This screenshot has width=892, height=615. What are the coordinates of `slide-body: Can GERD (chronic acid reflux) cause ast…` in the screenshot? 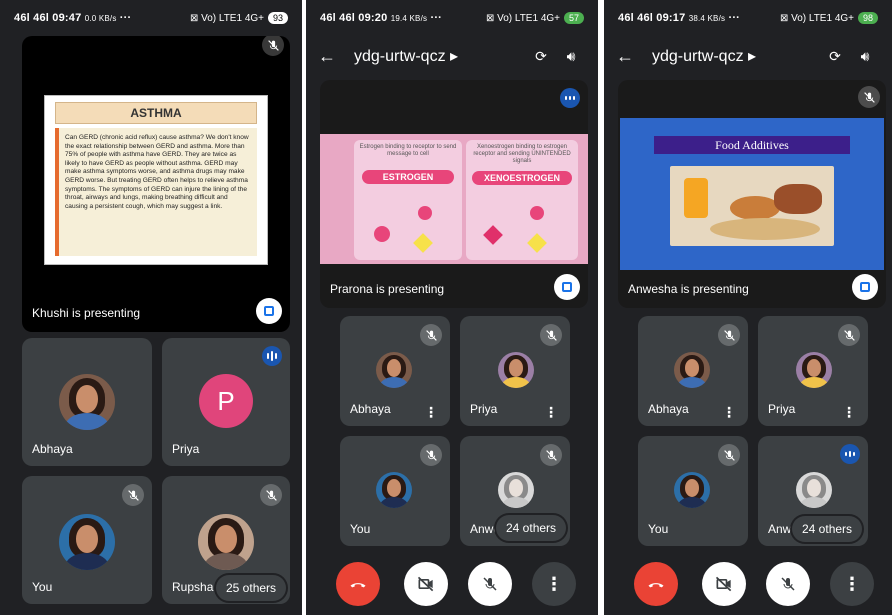 It's located at (156, 192).